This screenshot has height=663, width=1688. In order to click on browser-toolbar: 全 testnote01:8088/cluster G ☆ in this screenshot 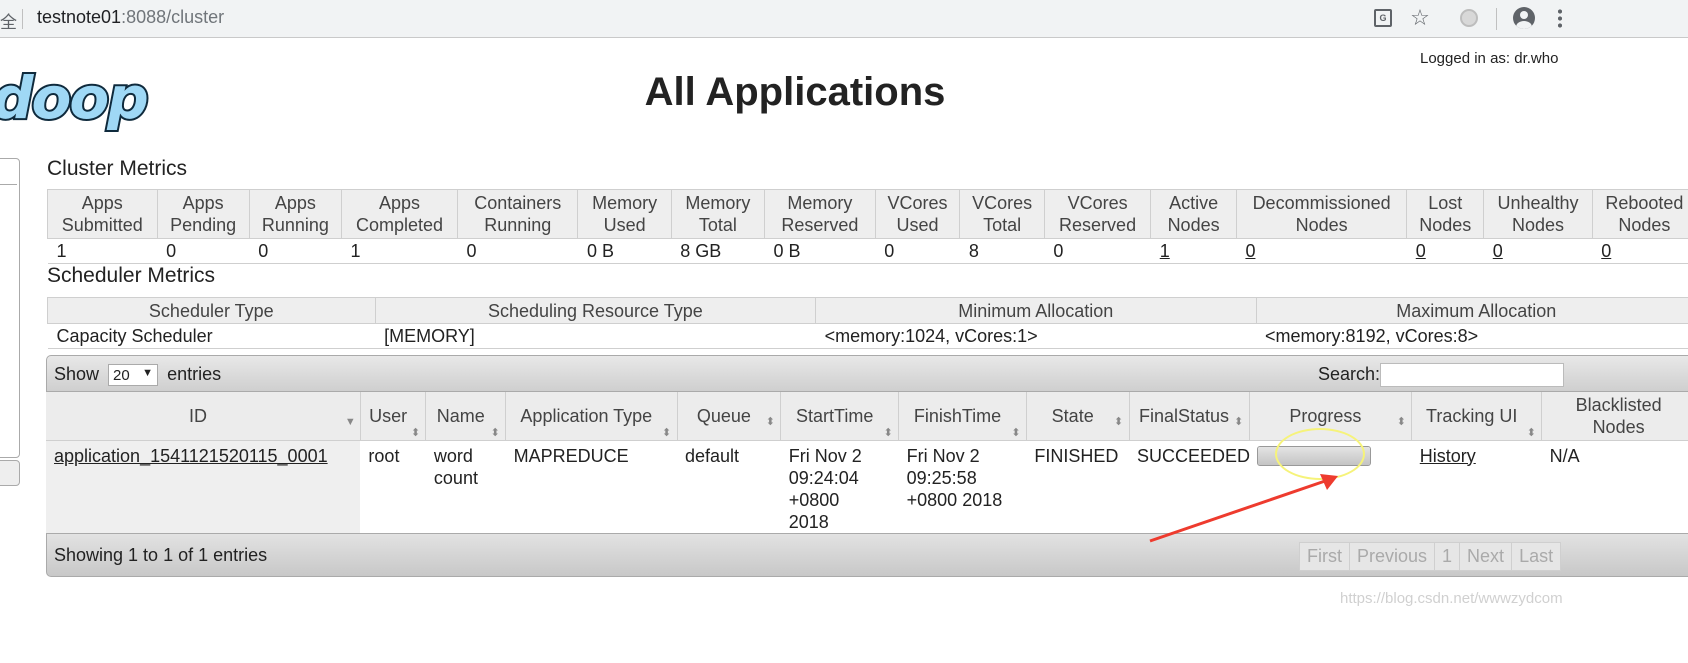, I will do `click(844, 19)`.